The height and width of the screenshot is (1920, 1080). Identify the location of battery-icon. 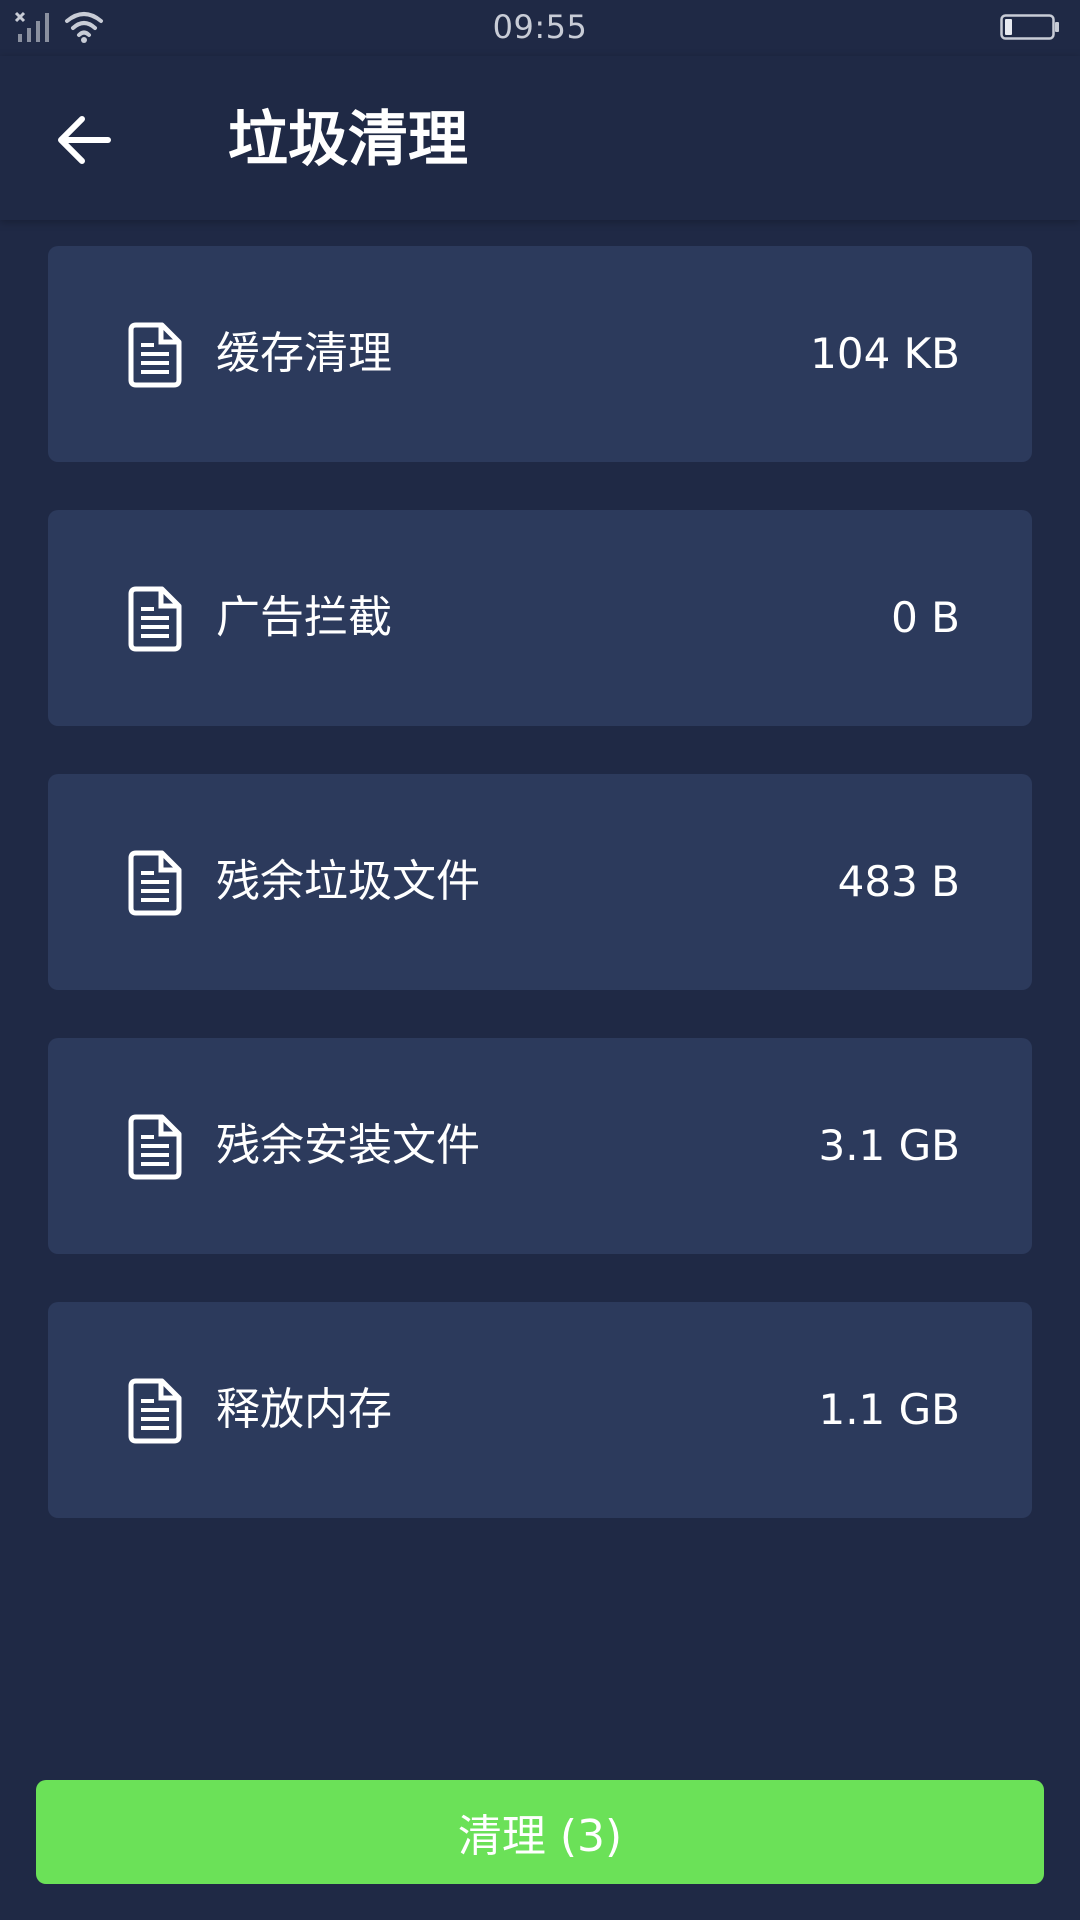
(1029, 27).